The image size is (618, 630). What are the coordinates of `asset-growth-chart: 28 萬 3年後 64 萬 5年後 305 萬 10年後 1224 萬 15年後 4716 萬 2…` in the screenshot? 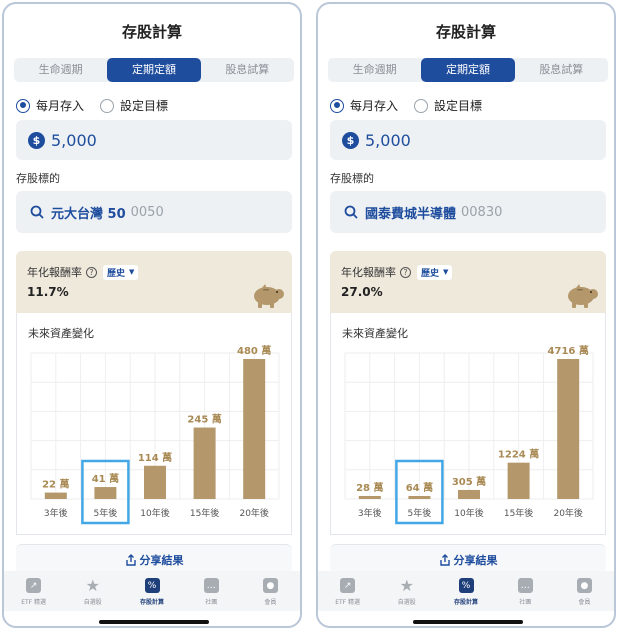 It's located at (469, 434).